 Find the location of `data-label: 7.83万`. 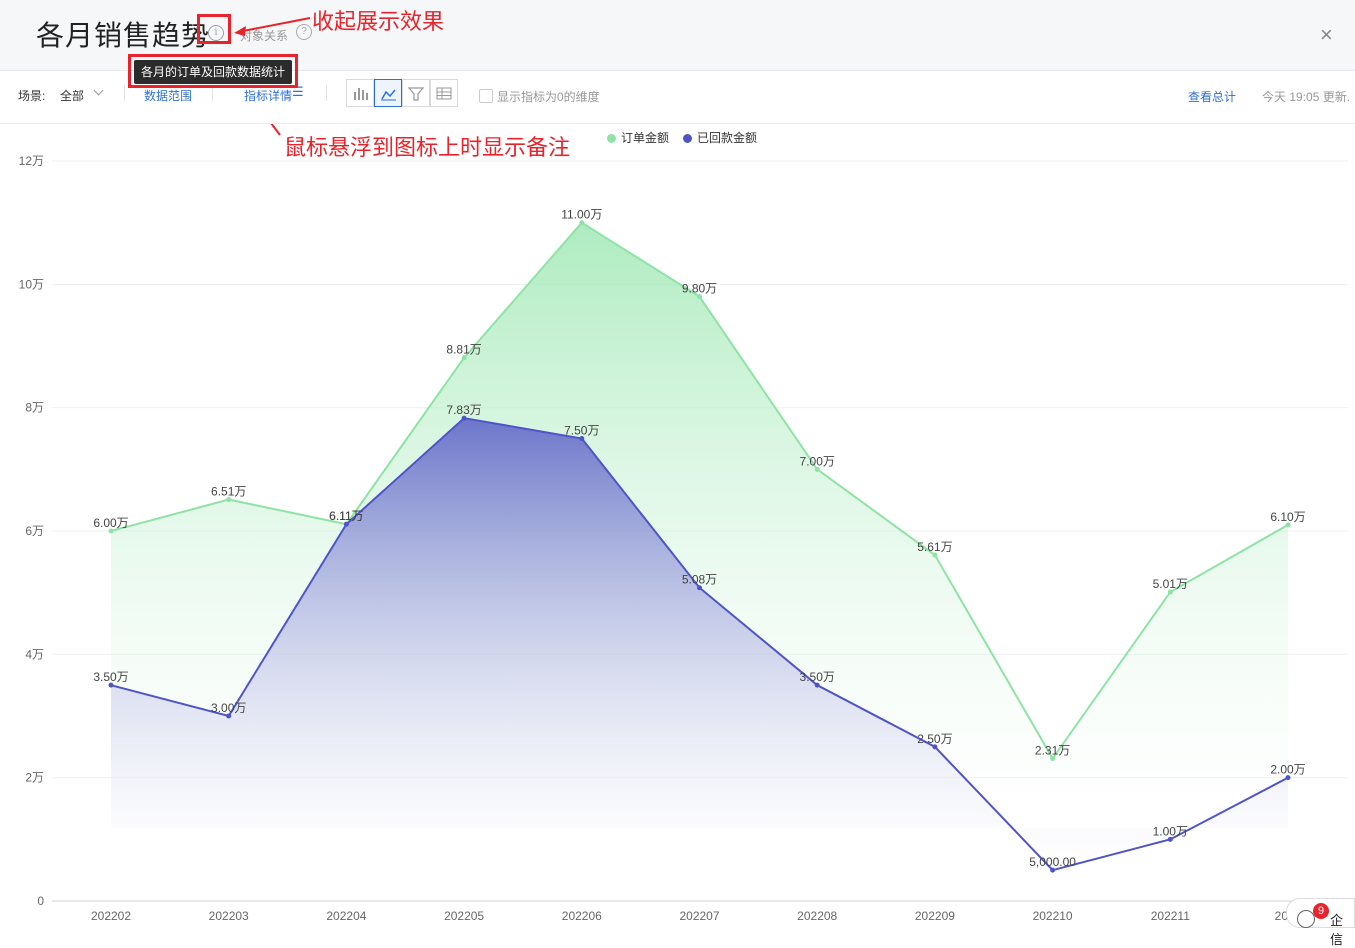

data-label: 7.83万 is located at coordinates (463, 410).